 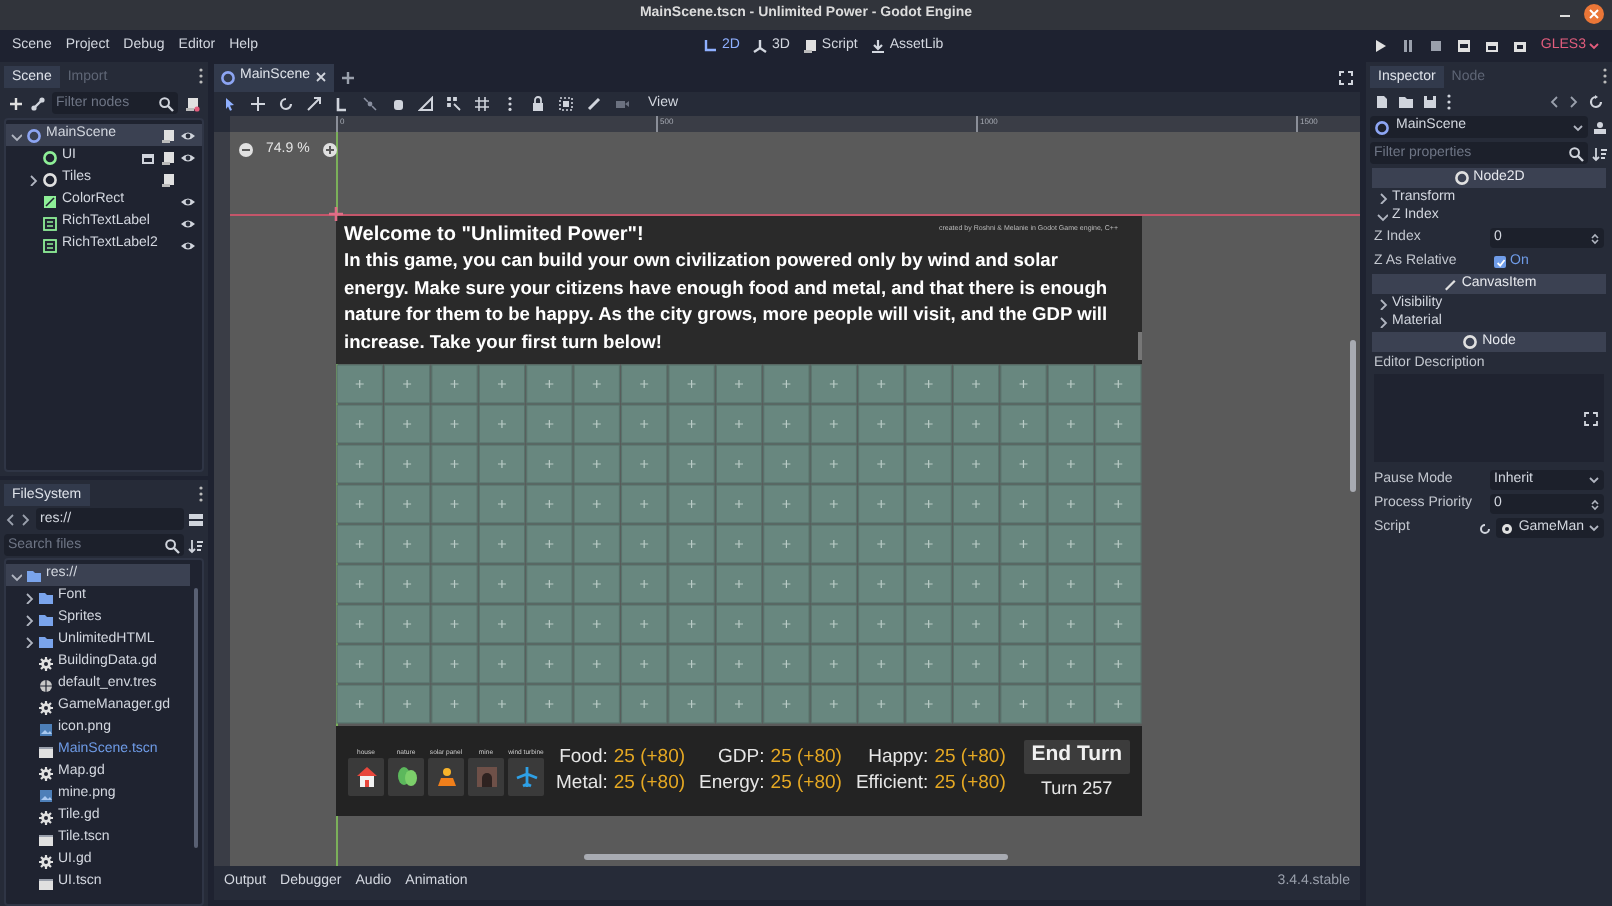 What do you see at coordinates (1449, 284) in the screenshot?
I see `pencil-icon` at bounding box center [1449, 284].